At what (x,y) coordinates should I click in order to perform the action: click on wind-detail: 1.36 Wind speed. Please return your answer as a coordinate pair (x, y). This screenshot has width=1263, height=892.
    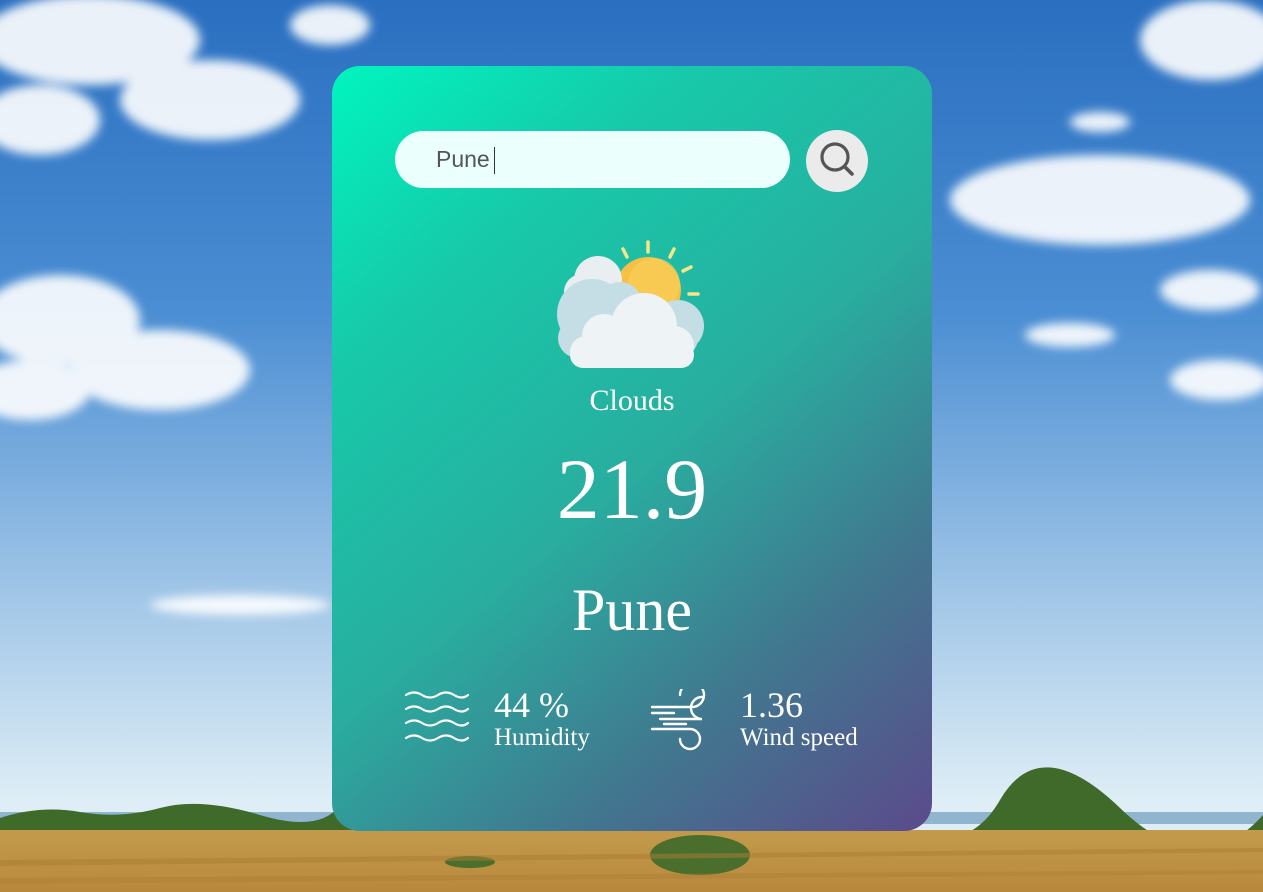
    Looking at the image, I should click on (770, 719).